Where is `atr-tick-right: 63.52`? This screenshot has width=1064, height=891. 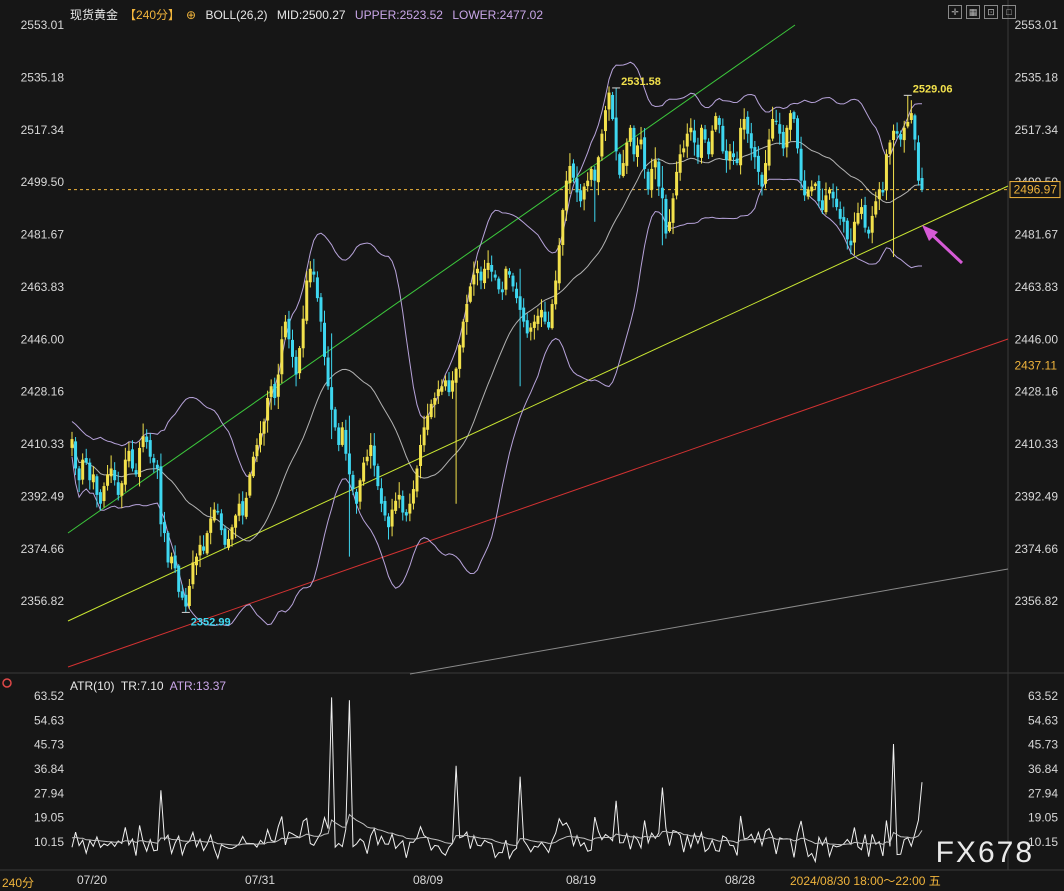
atr-tick-right: 63.52 is located at coordinates (1043, 696).